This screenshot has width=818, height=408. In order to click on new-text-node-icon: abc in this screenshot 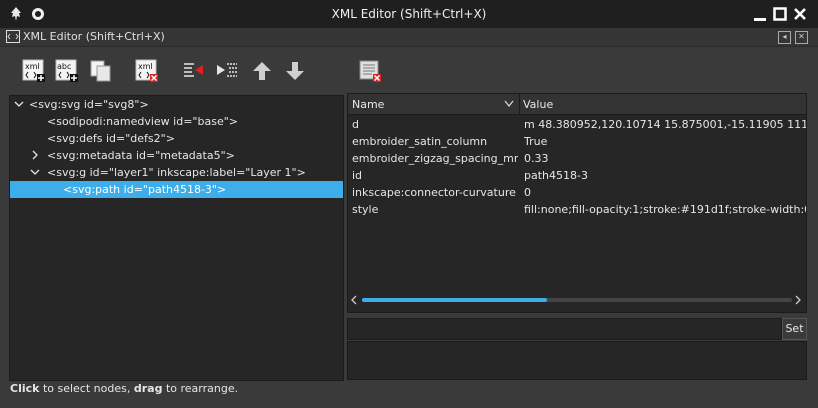, I will do `click(66, 70)`.